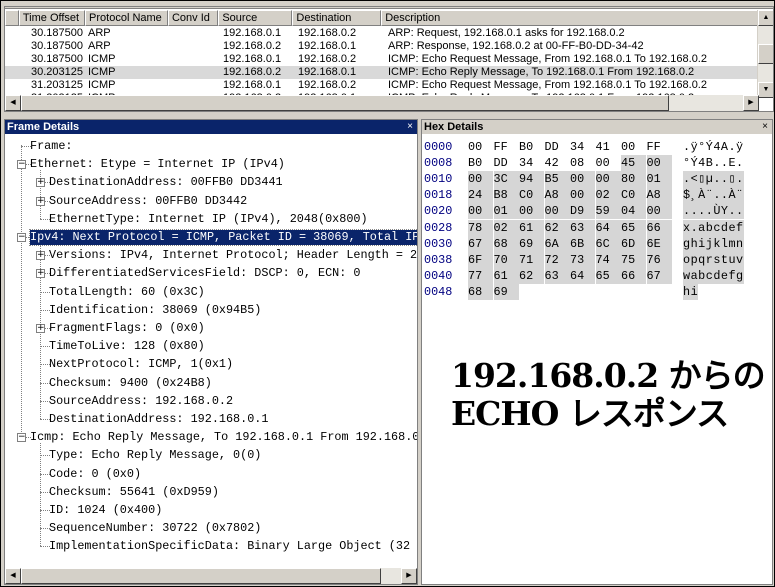 Image resolution: width=775 pixels, height=587 pixels. I want to click on hex-ascii: opqrstuv, so click(713, 259).